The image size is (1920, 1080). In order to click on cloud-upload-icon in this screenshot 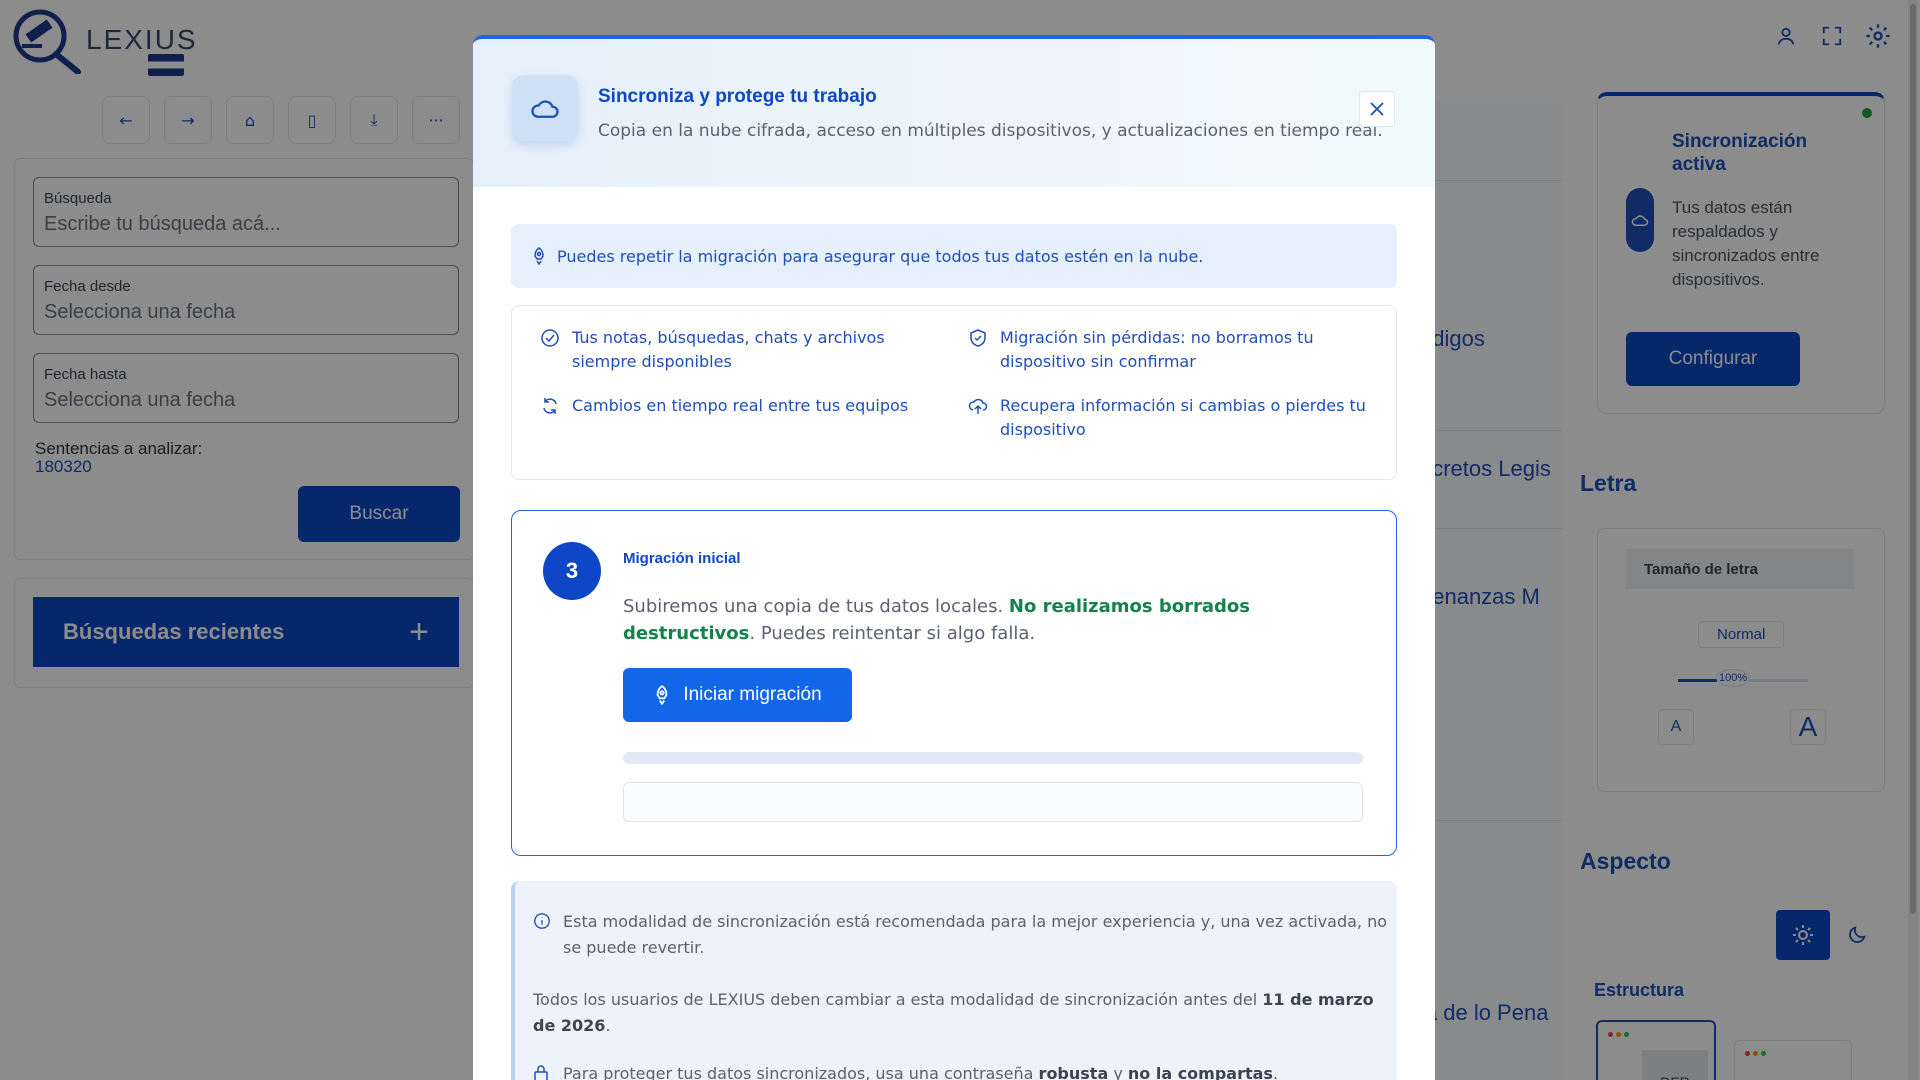, I will do `click(978, 406)`.